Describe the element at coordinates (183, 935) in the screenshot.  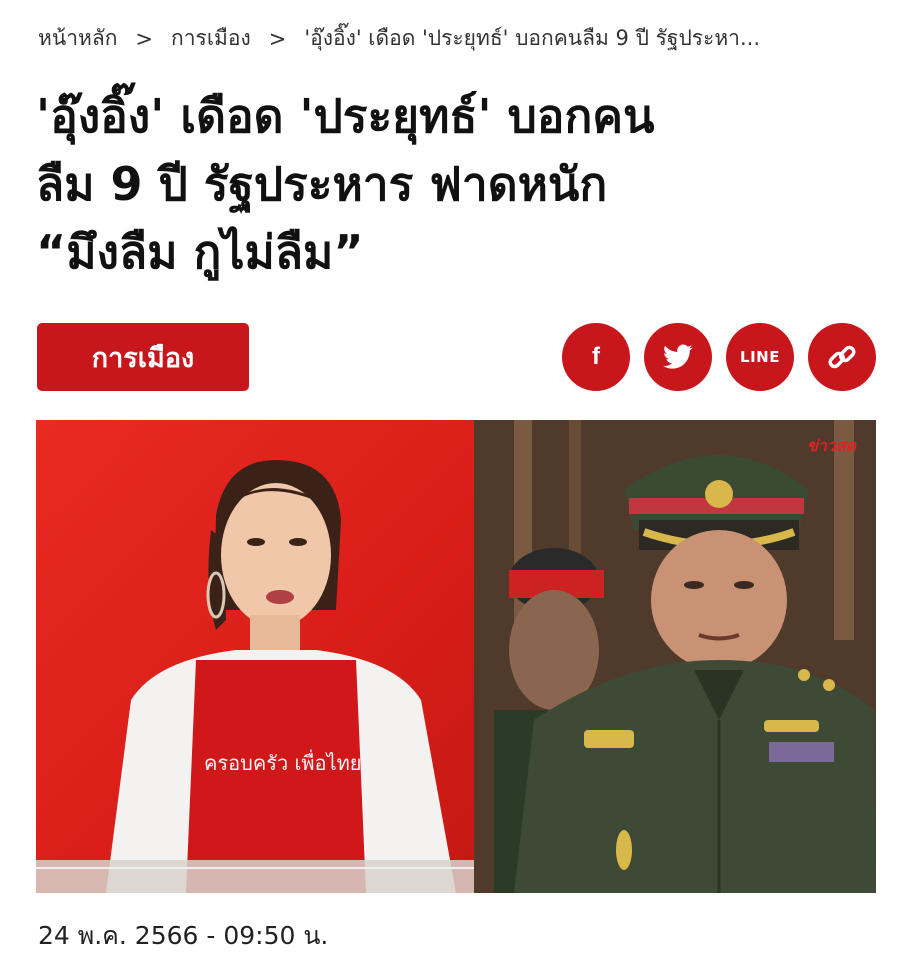
I see `article-timestamp: 24 พ.ค. 2566 - 09:50 น.` at that location.